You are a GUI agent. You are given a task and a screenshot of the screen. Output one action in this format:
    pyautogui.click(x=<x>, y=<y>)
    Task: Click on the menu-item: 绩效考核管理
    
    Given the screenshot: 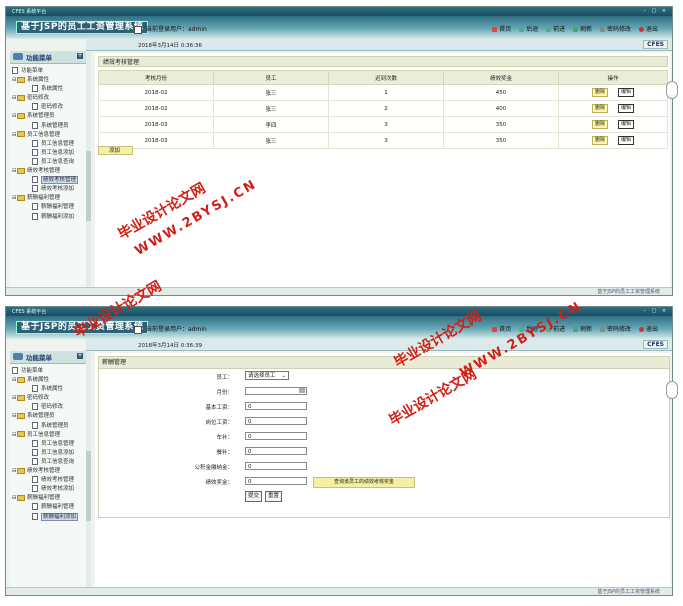 What is the action you would take?
    pyautogui.click(x=48, y=480)
    